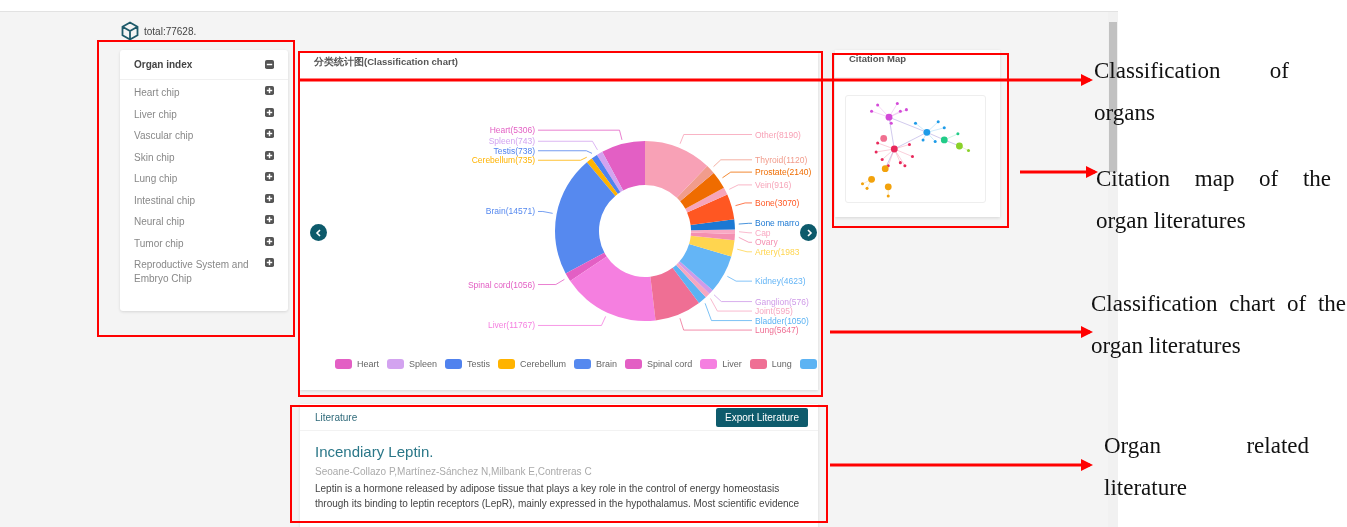 This screenshot has height=527, width=1347. I want to click on slice-label: Cerebellum(735), so click(503, 160).